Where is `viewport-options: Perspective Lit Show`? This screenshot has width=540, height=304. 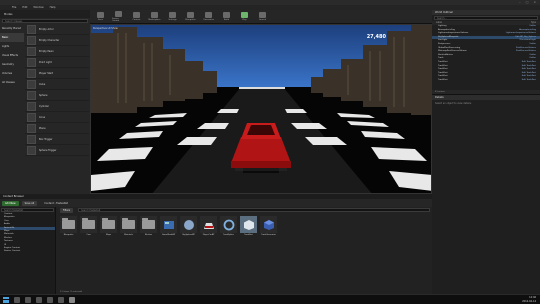 viewport-options: Perspective Lit Show is located at coordinates (105, 28).